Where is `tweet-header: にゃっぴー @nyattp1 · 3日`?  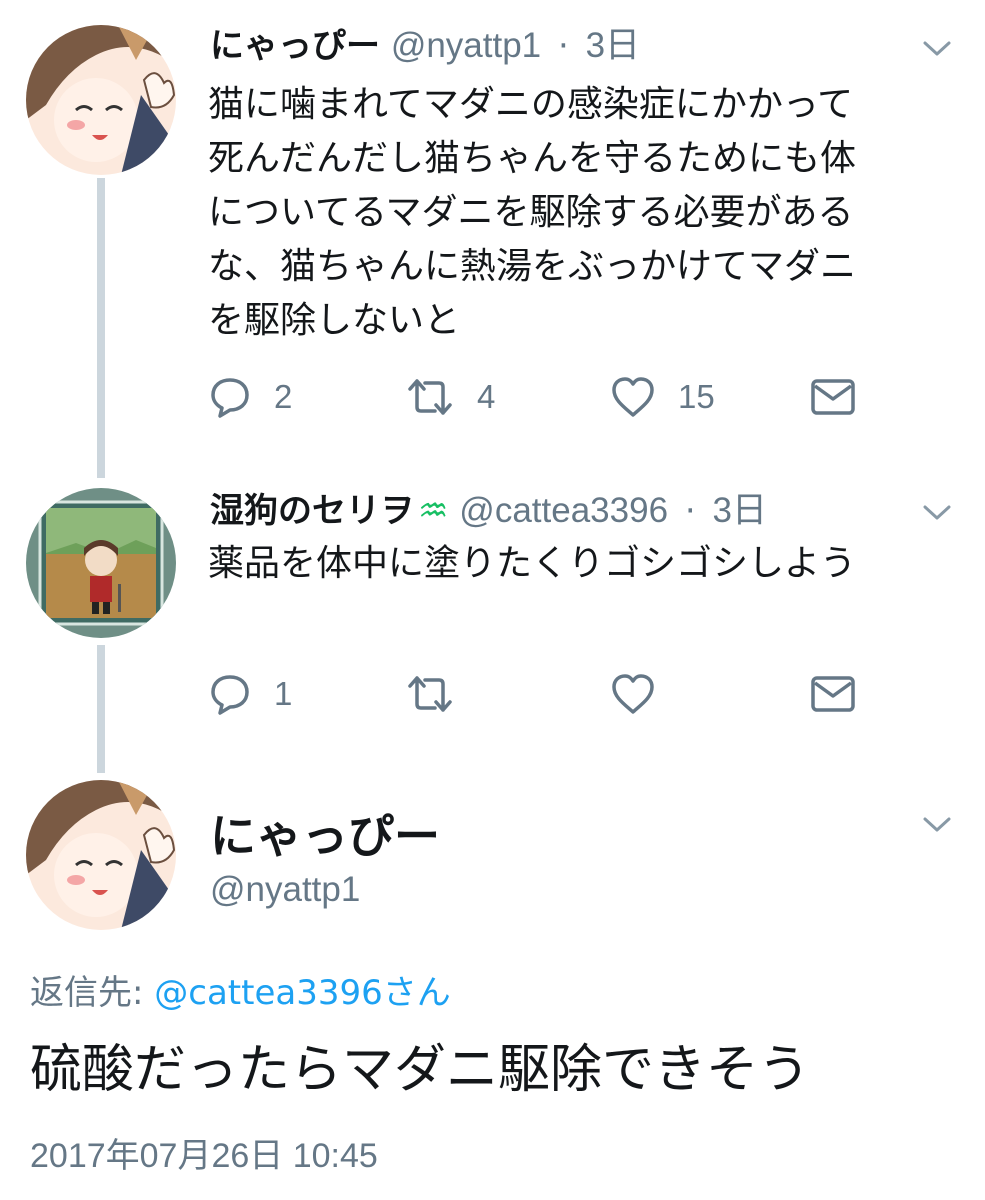
tweet-header: にゃっぴー @nyattp1 · 3日 is located at coordinates (425, 46).